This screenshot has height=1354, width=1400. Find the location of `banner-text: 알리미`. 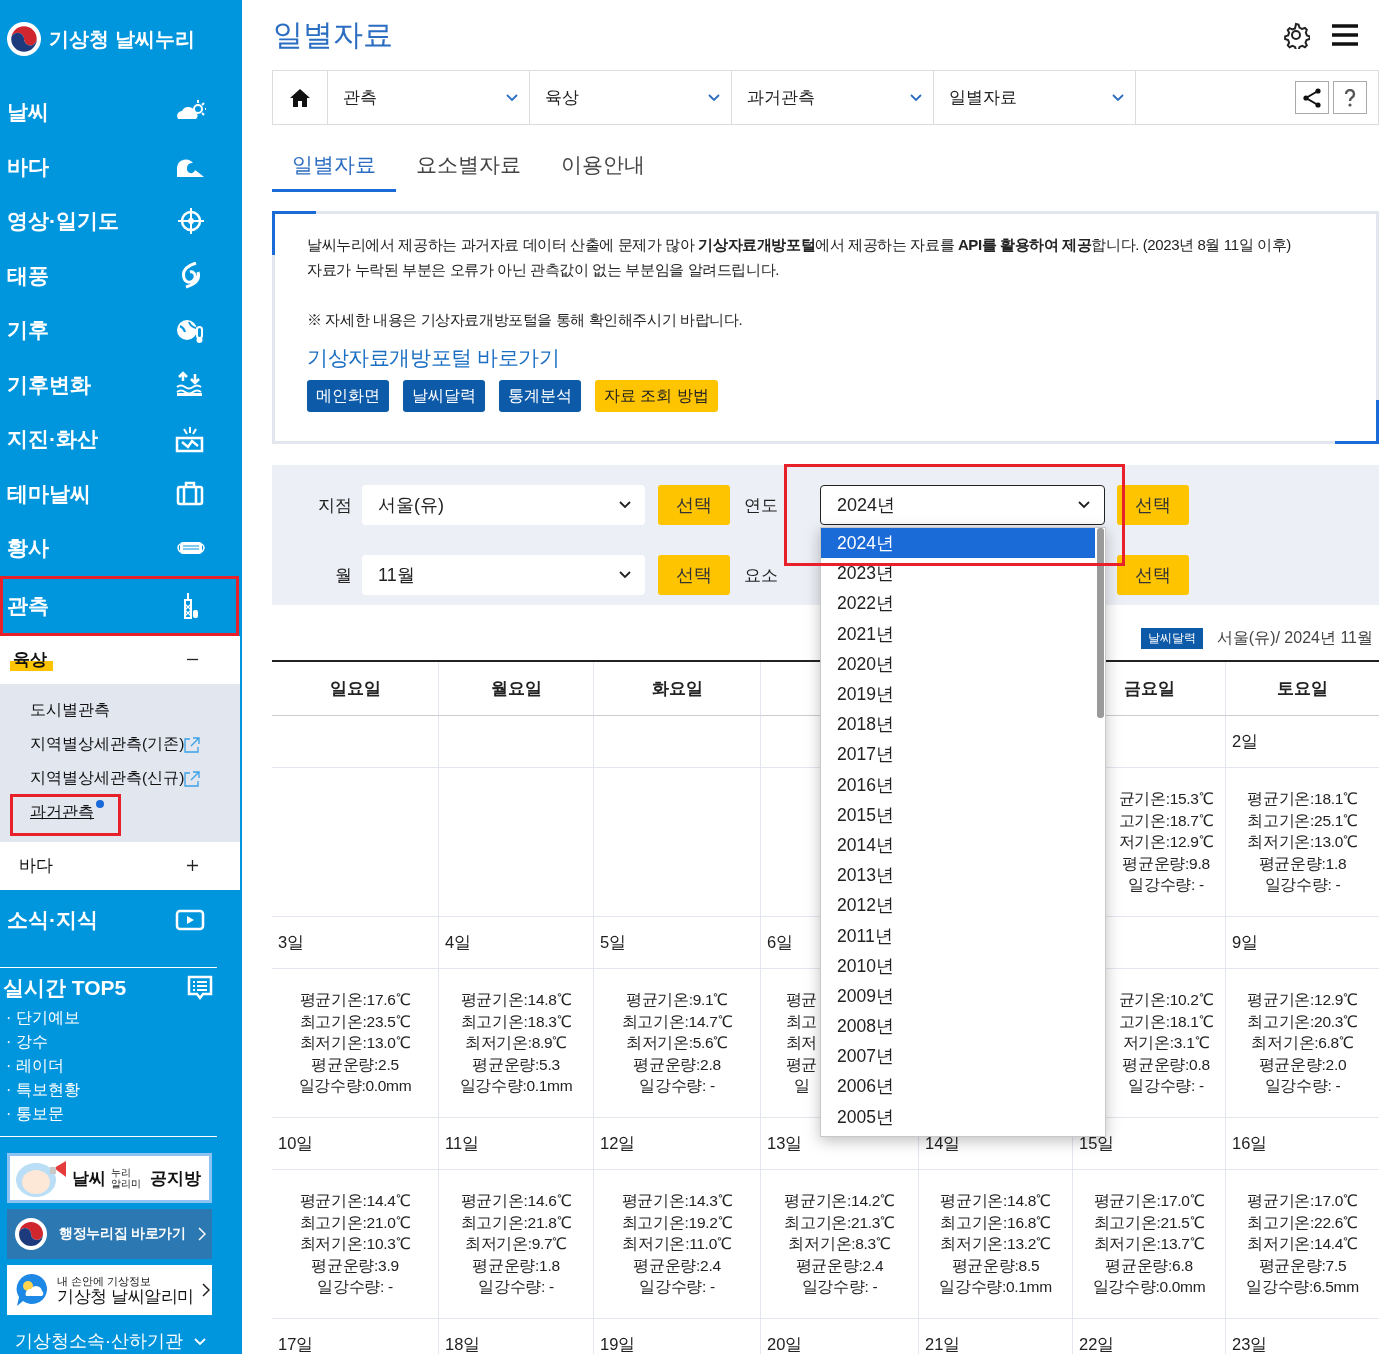

banner-text: 알리미 is located at coordinates (126, 1183).